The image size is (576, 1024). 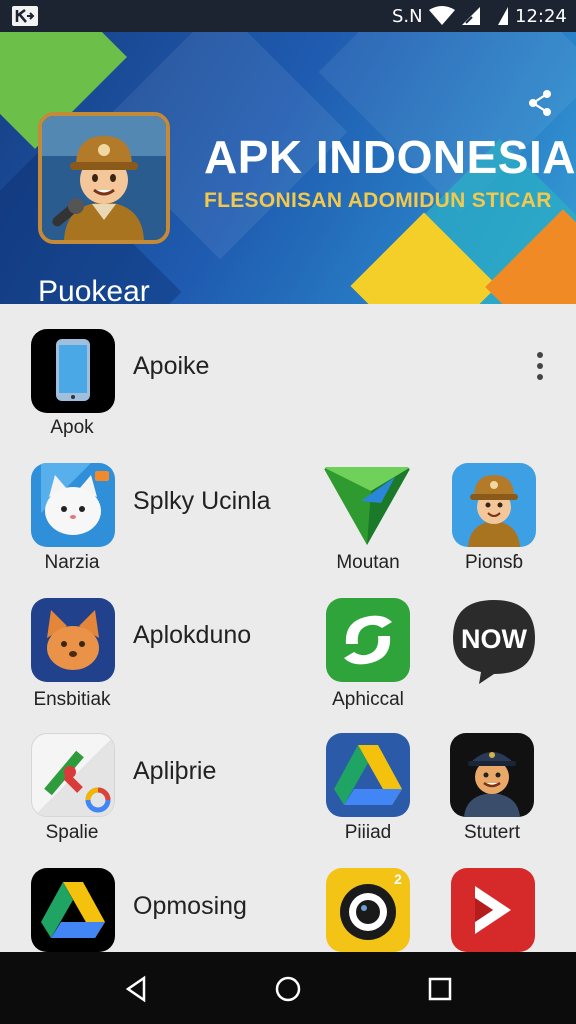 I want to click on app-label: Narzia, so click(x=72, y=562).